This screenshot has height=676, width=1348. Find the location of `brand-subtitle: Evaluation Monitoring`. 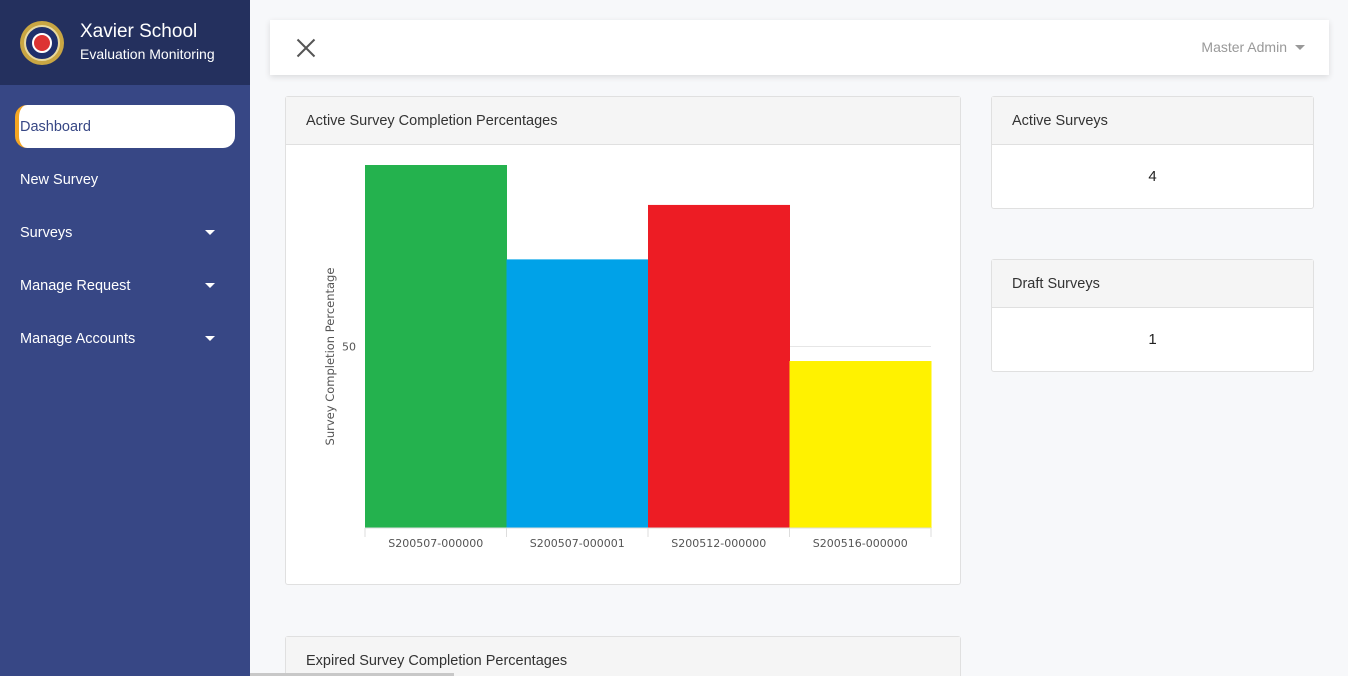

brand-subtitle: Evaluation Monitoring is located at coordinates (147, 54).